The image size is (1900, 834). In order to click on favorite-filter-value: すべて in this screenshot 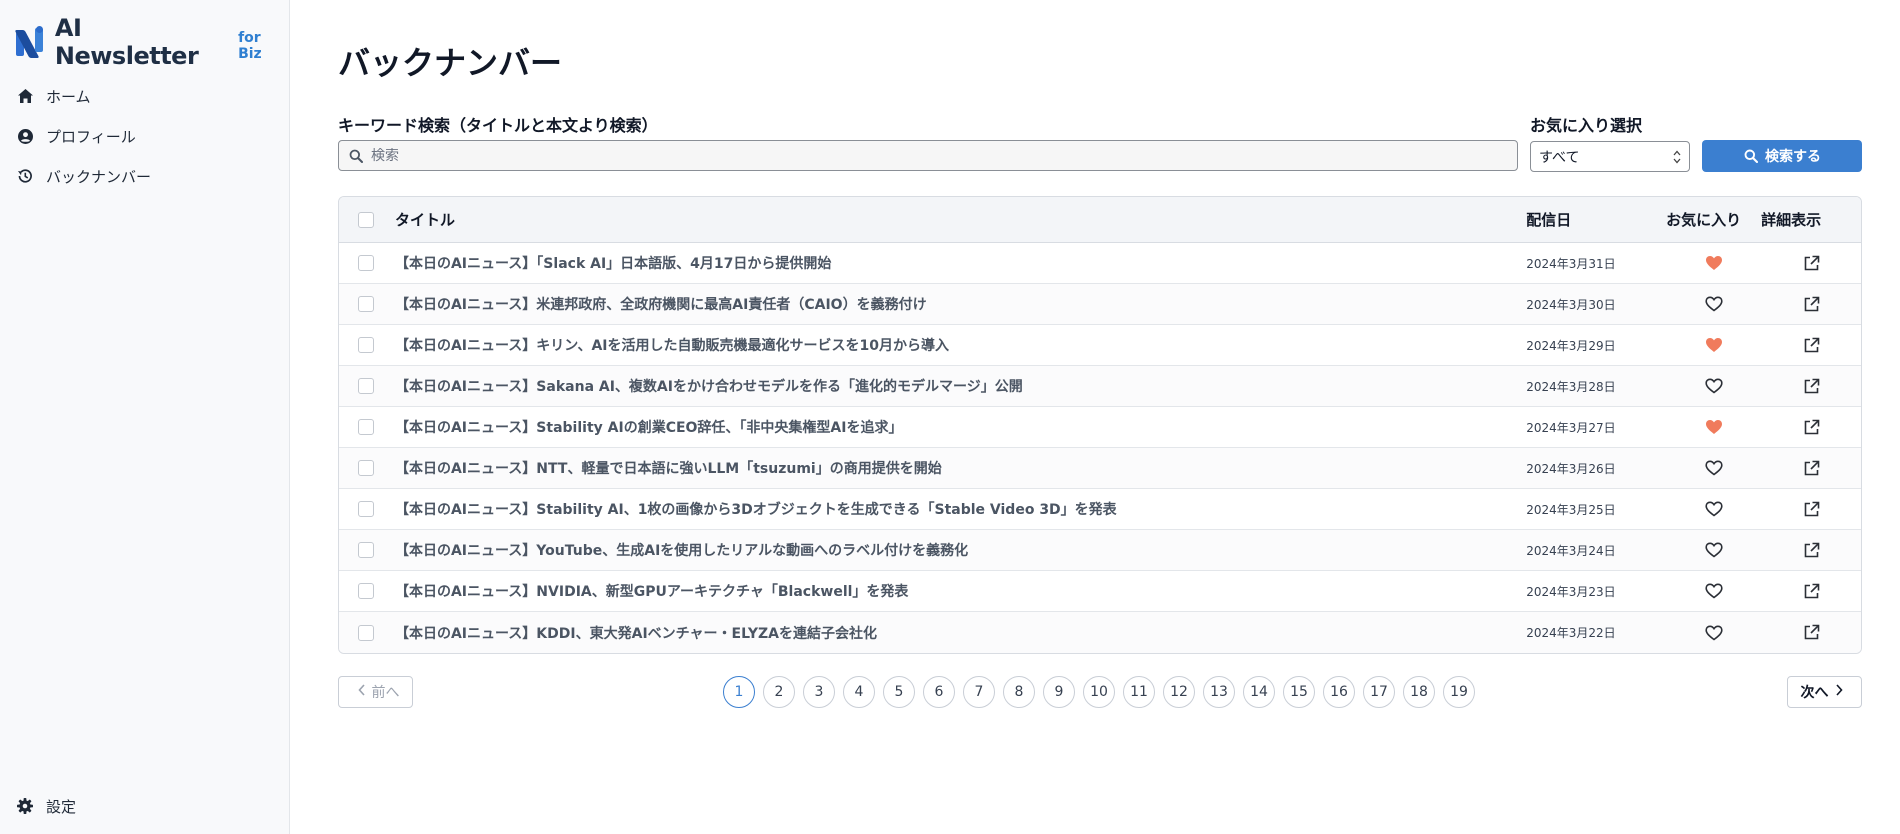, I will do `click(1559, 157)`.